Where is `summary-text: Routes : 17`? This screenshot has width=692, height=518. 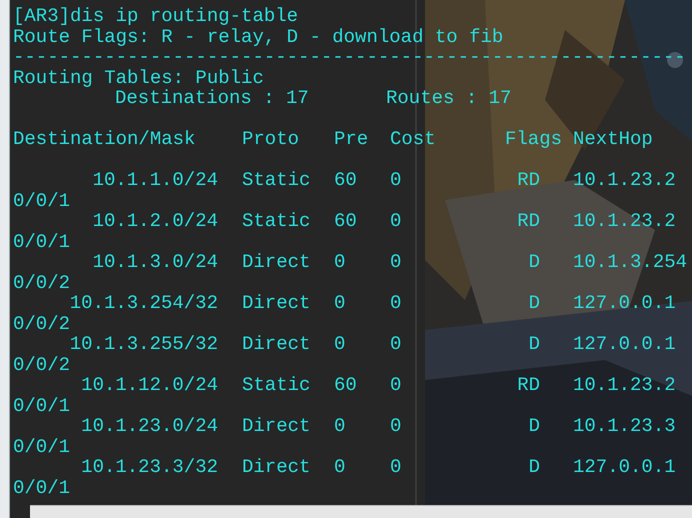
summary-text: Routes : 17 is located at coordinates (449, 98).